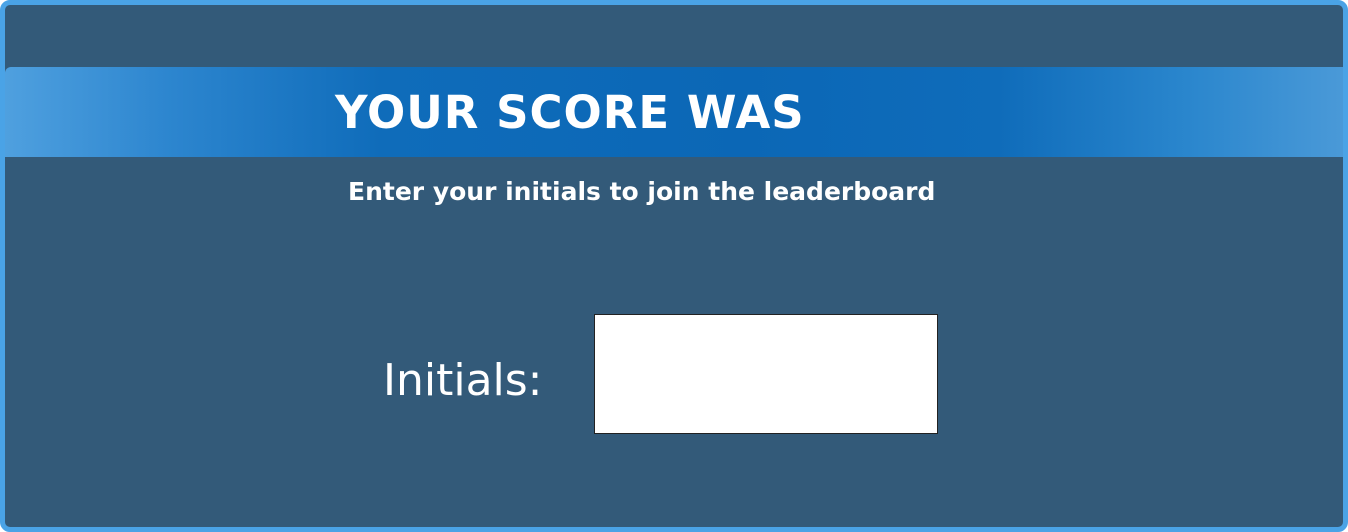  What do you see at coordinates (766, 374) in the screenshot?
I see `initials-input` at bounding box center [766, 374].